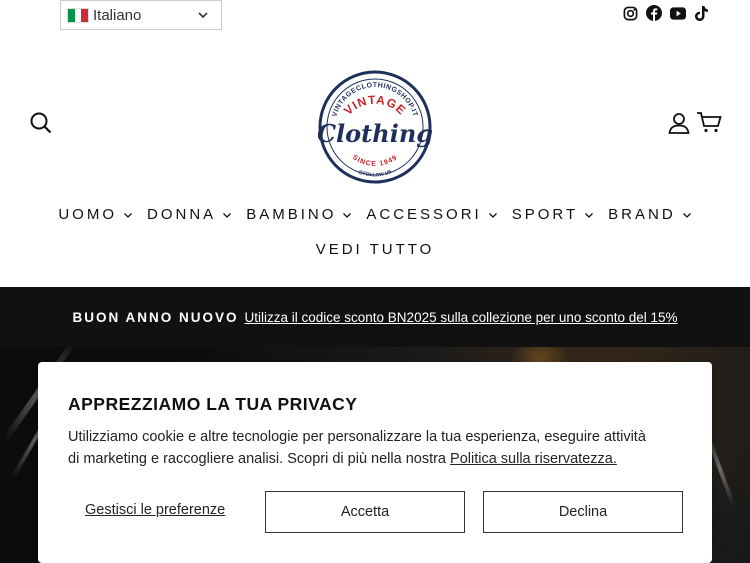  Describe the element at coordinates (365, 512) in the screenshot. I see `accept-button: Accetta` at that location.